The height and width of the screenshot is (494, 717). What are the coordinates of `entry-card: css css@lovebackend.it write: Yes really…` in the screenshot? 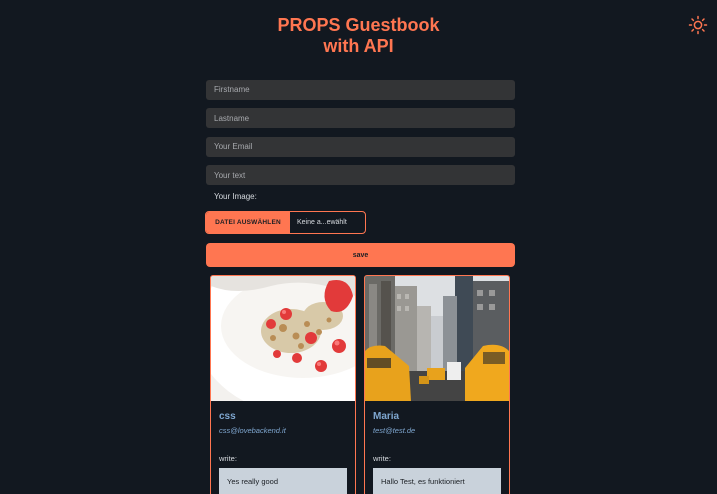 It's located at (283, 384).